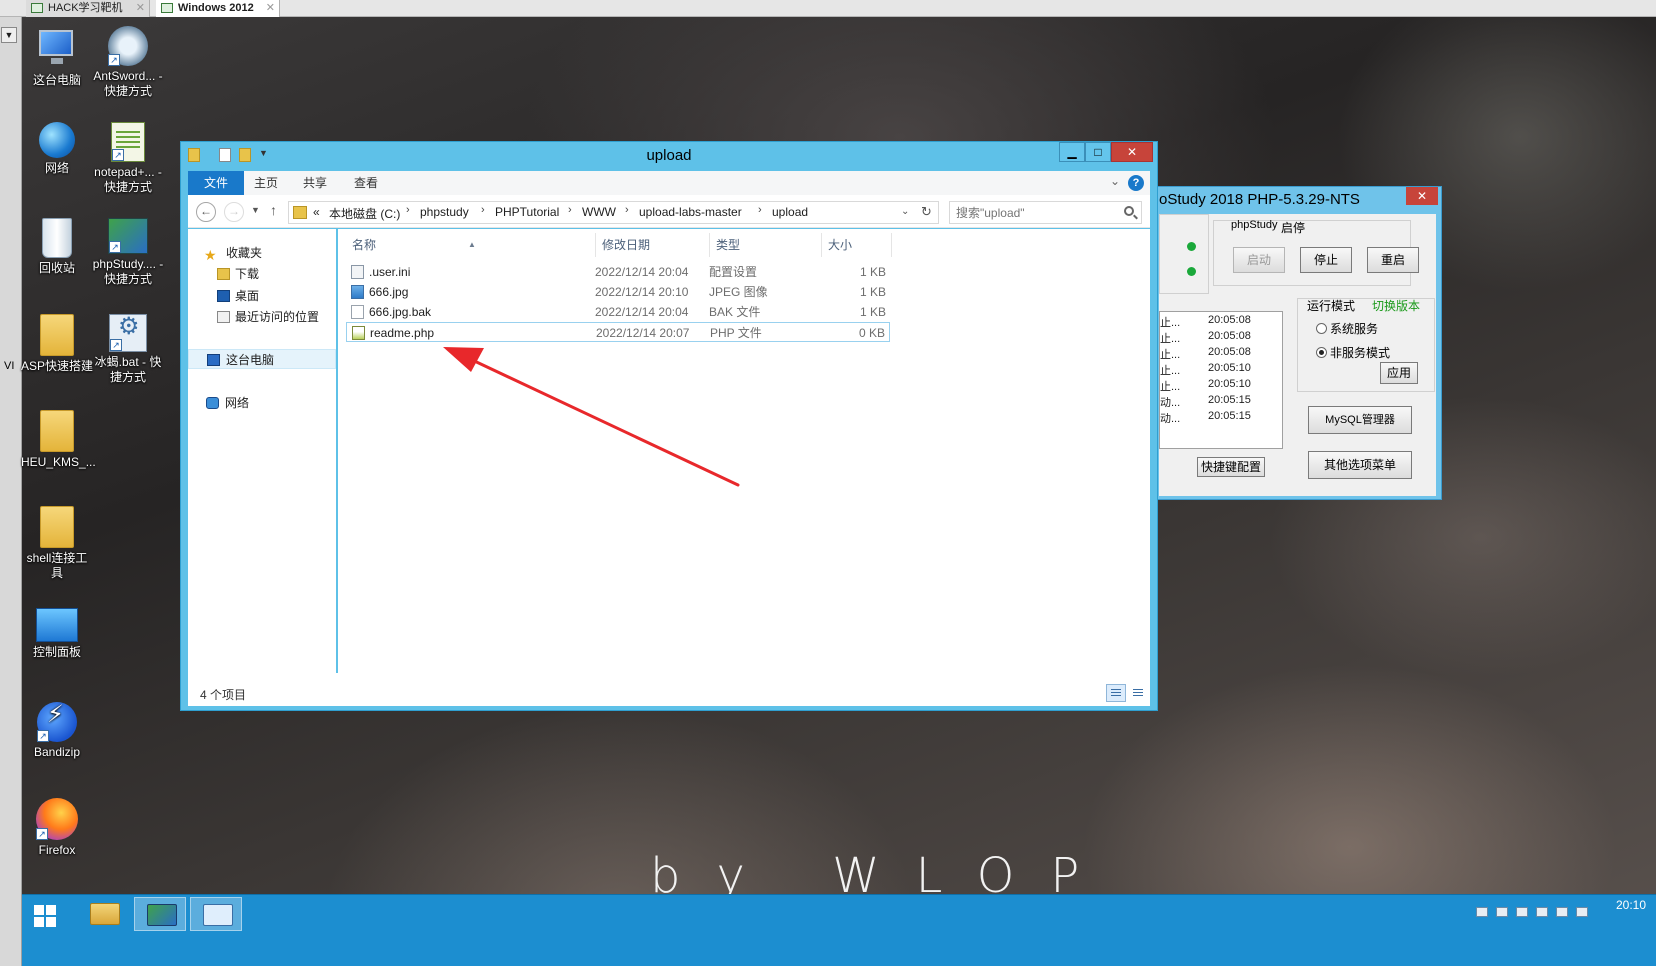 This screenshot has height=966, width=1656. What do you see at coordinates (56, 652) in the screenshot?
I see `desktop-icon-label: 控制面板` at bounding box center [56, 652].